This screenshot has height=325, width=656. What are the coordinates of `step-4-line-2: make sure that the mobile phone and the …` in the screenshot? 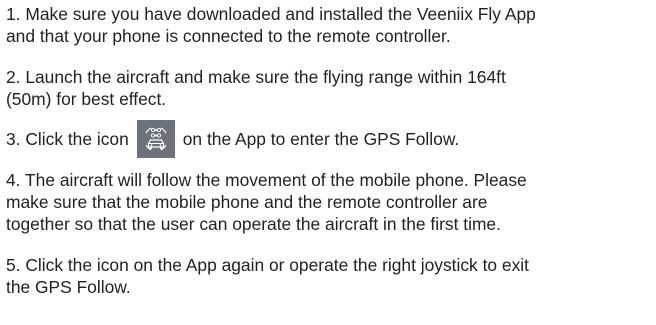 It's located at (247, 202).